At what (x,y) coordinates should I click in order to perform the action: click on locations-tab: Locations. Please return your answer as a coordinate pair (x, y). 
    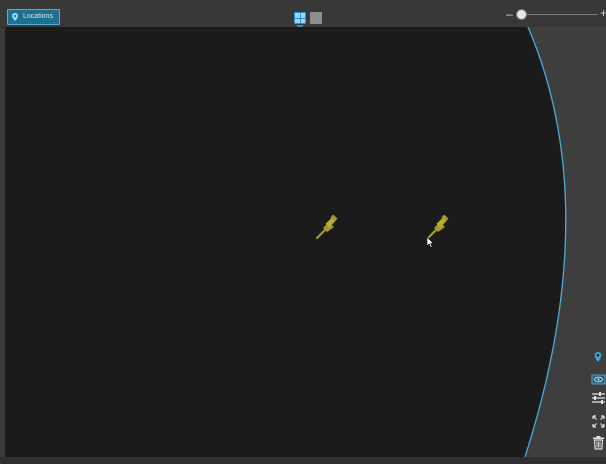
    Looking at the image, I should click on (33, 17).